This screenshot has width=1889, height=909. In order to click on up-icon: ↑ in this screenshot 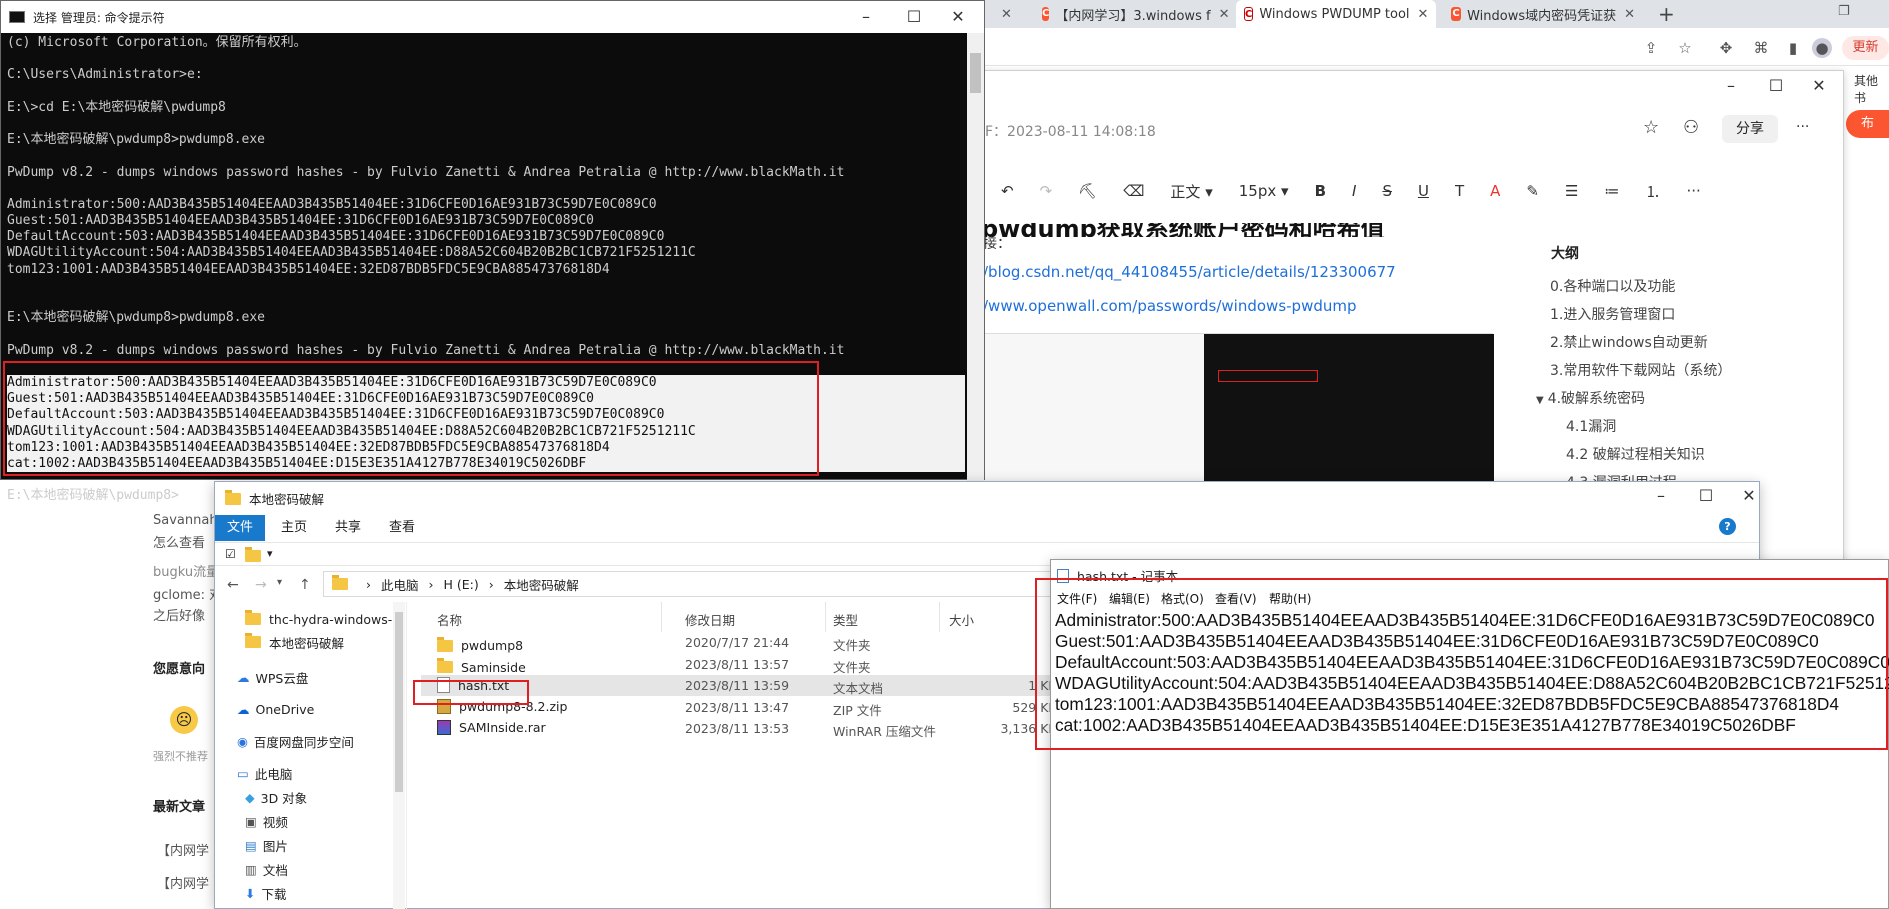, I will do `click(305, 585)`.